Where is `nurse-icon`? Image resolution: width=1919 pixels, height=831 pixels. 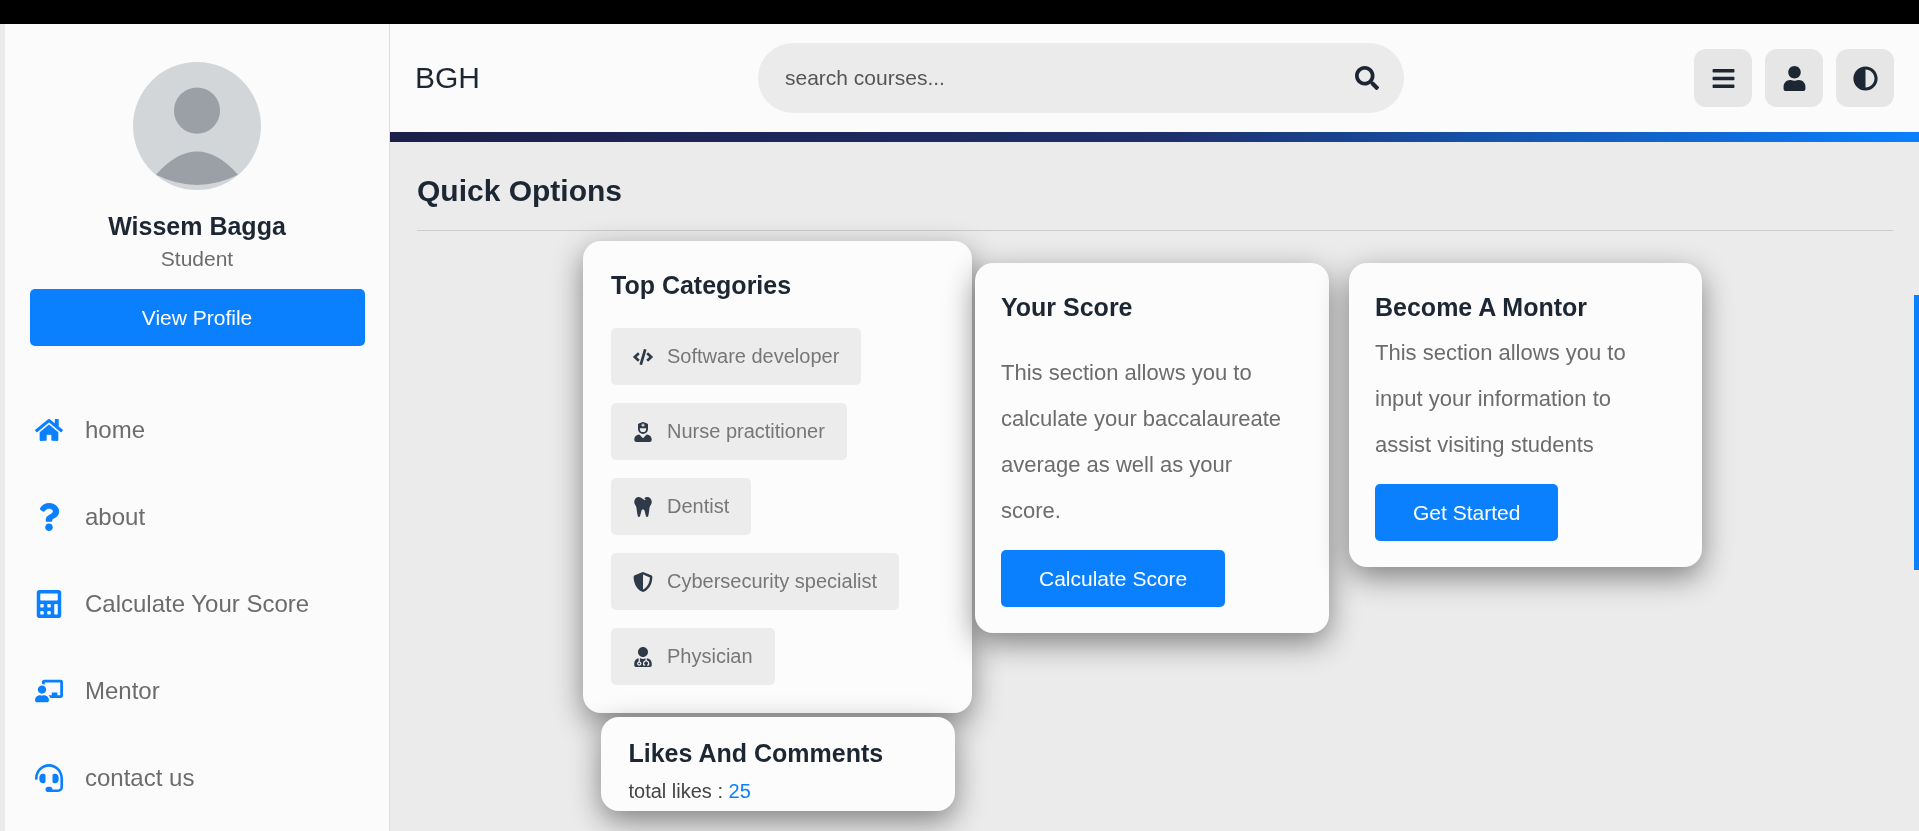
nurse-icon is located at coordinates (643, 431).